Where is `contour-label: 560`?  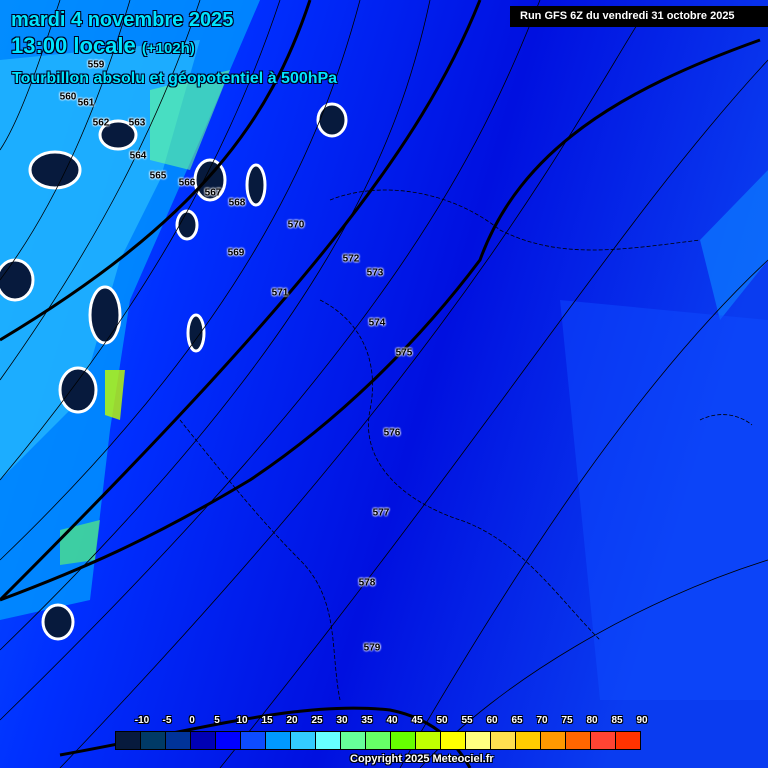 contour-label: 560 is located at coordinates (68, 97).